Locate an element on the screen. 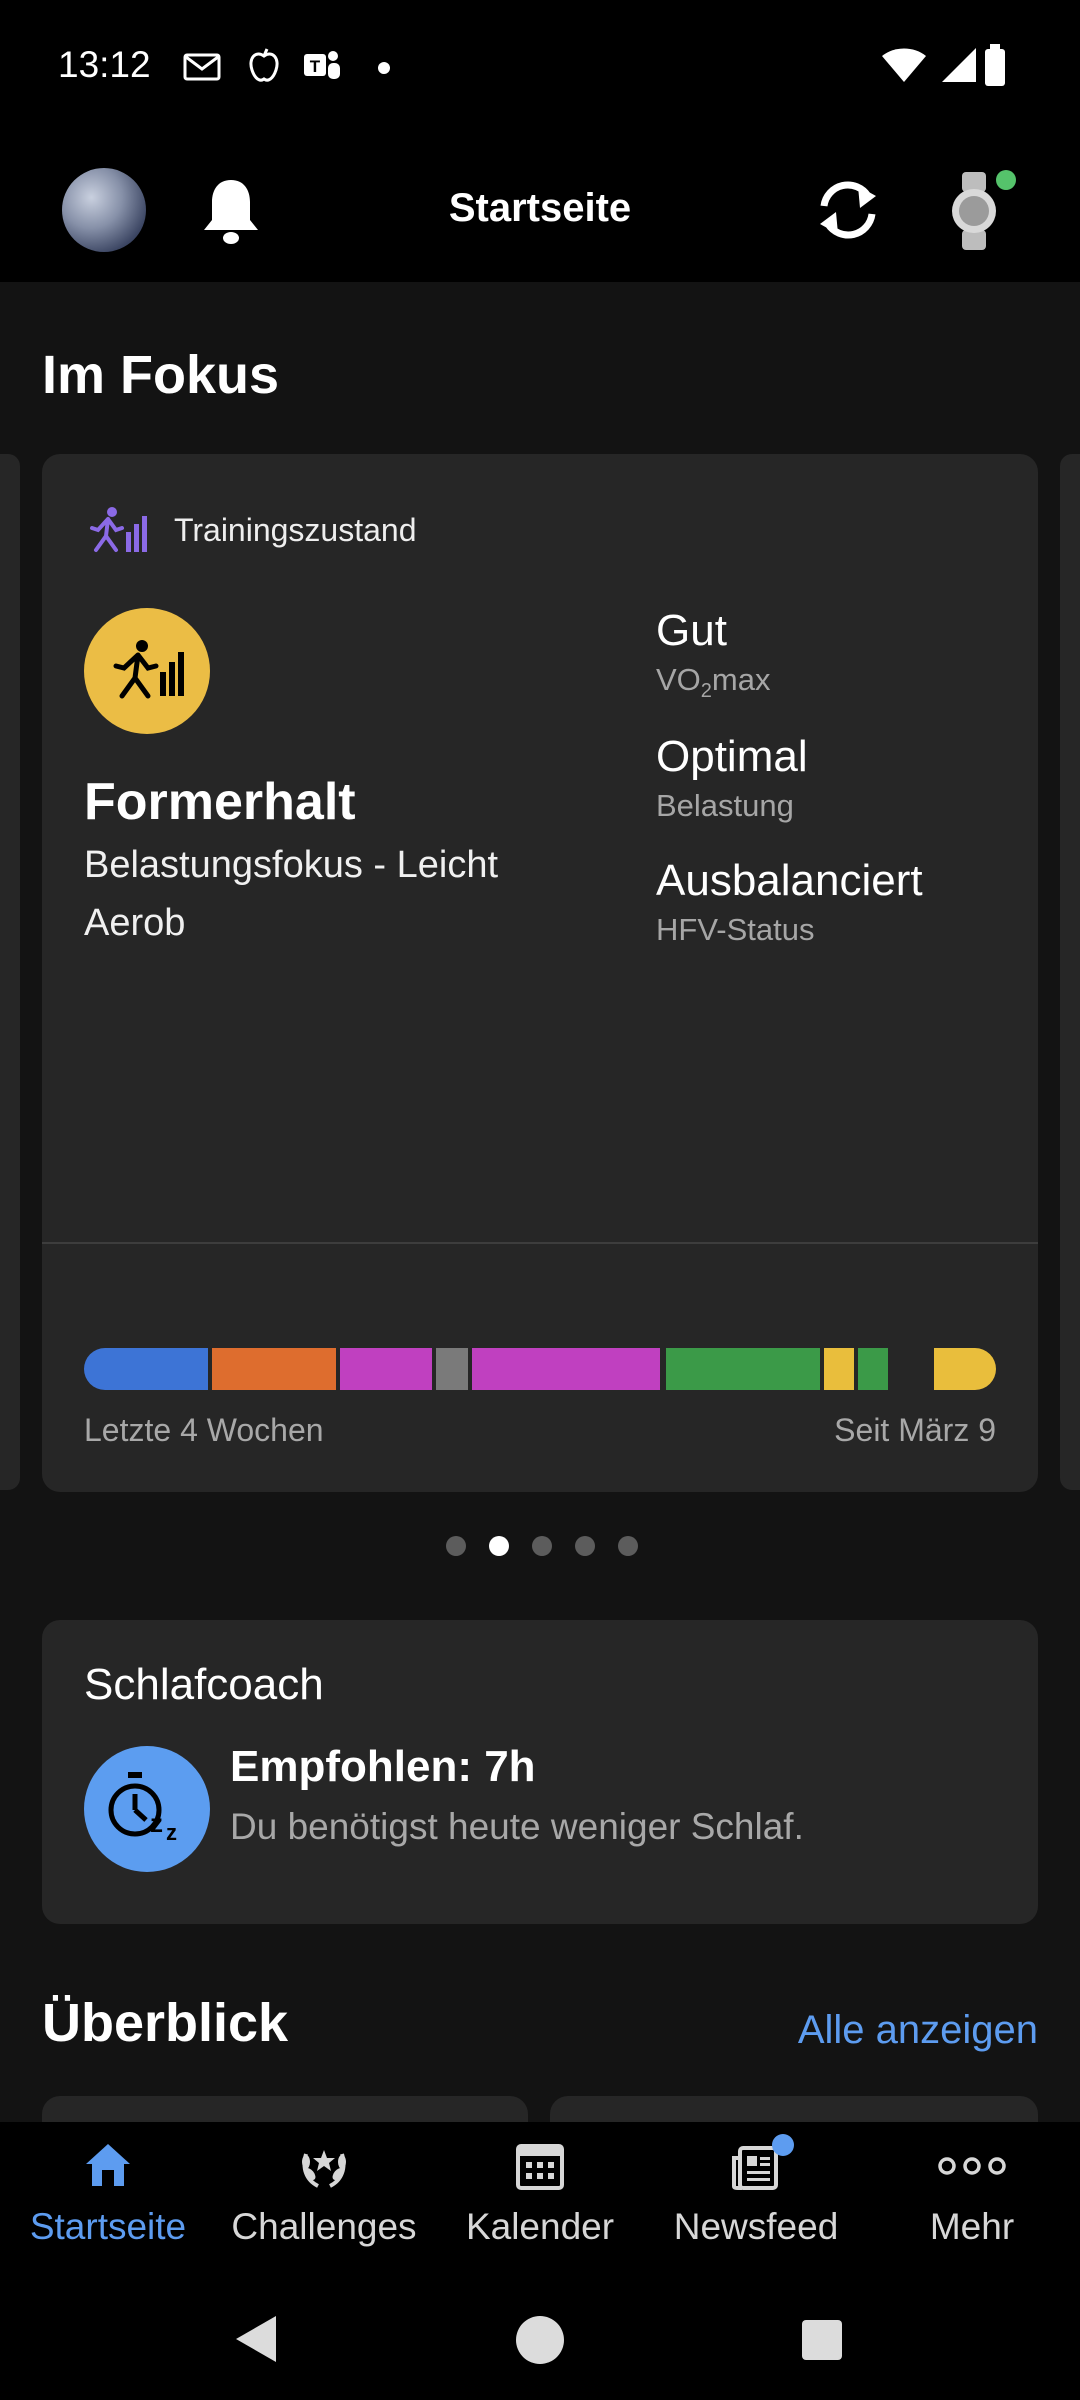 The width and height of the screenshot is (1080, 2400). sleep-coach-headline: Empfohlen: 7h is located at coordinates (383, 1766).